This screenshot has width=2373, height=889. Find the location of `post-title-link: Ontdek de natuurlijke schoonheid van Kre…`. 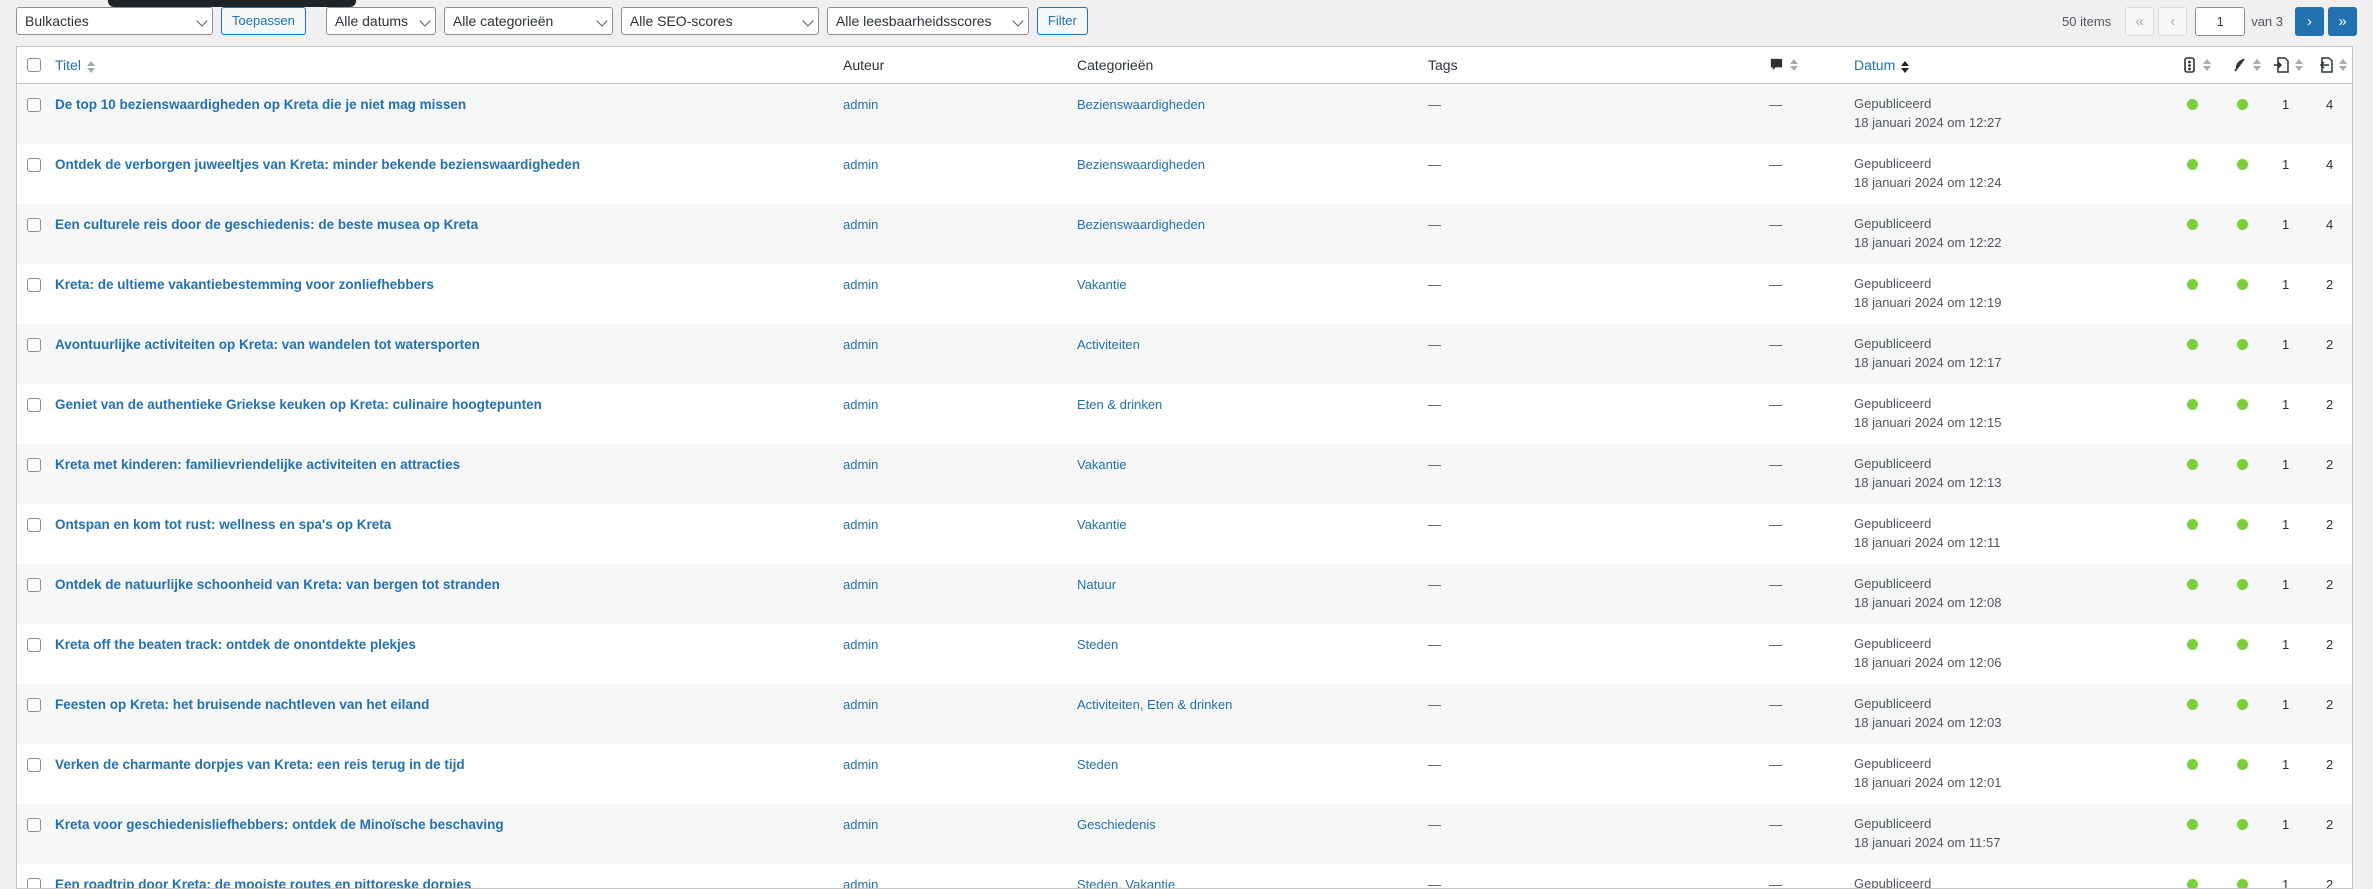

post-title-link: Ontdek de natuurlijke schoonheid van Kre… is located at coordinates (277, 584).